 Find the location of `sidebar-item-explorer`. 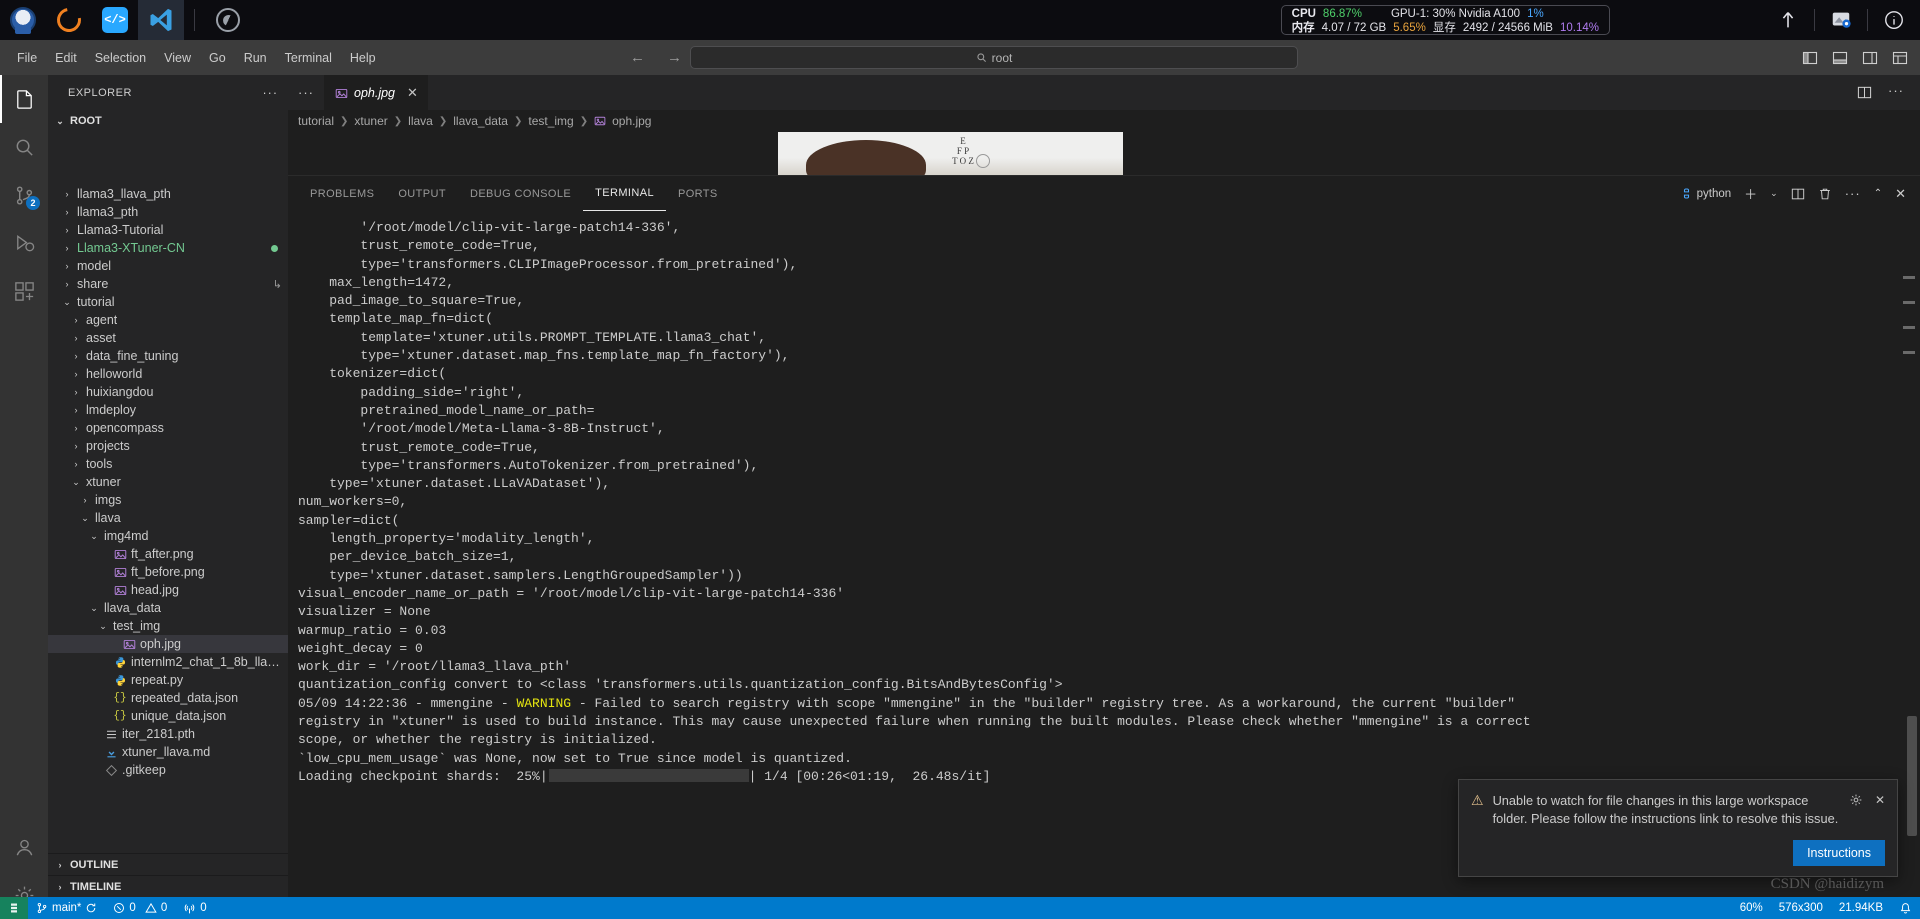

sidebar-item-explorer is located at coordinates (24, 99).